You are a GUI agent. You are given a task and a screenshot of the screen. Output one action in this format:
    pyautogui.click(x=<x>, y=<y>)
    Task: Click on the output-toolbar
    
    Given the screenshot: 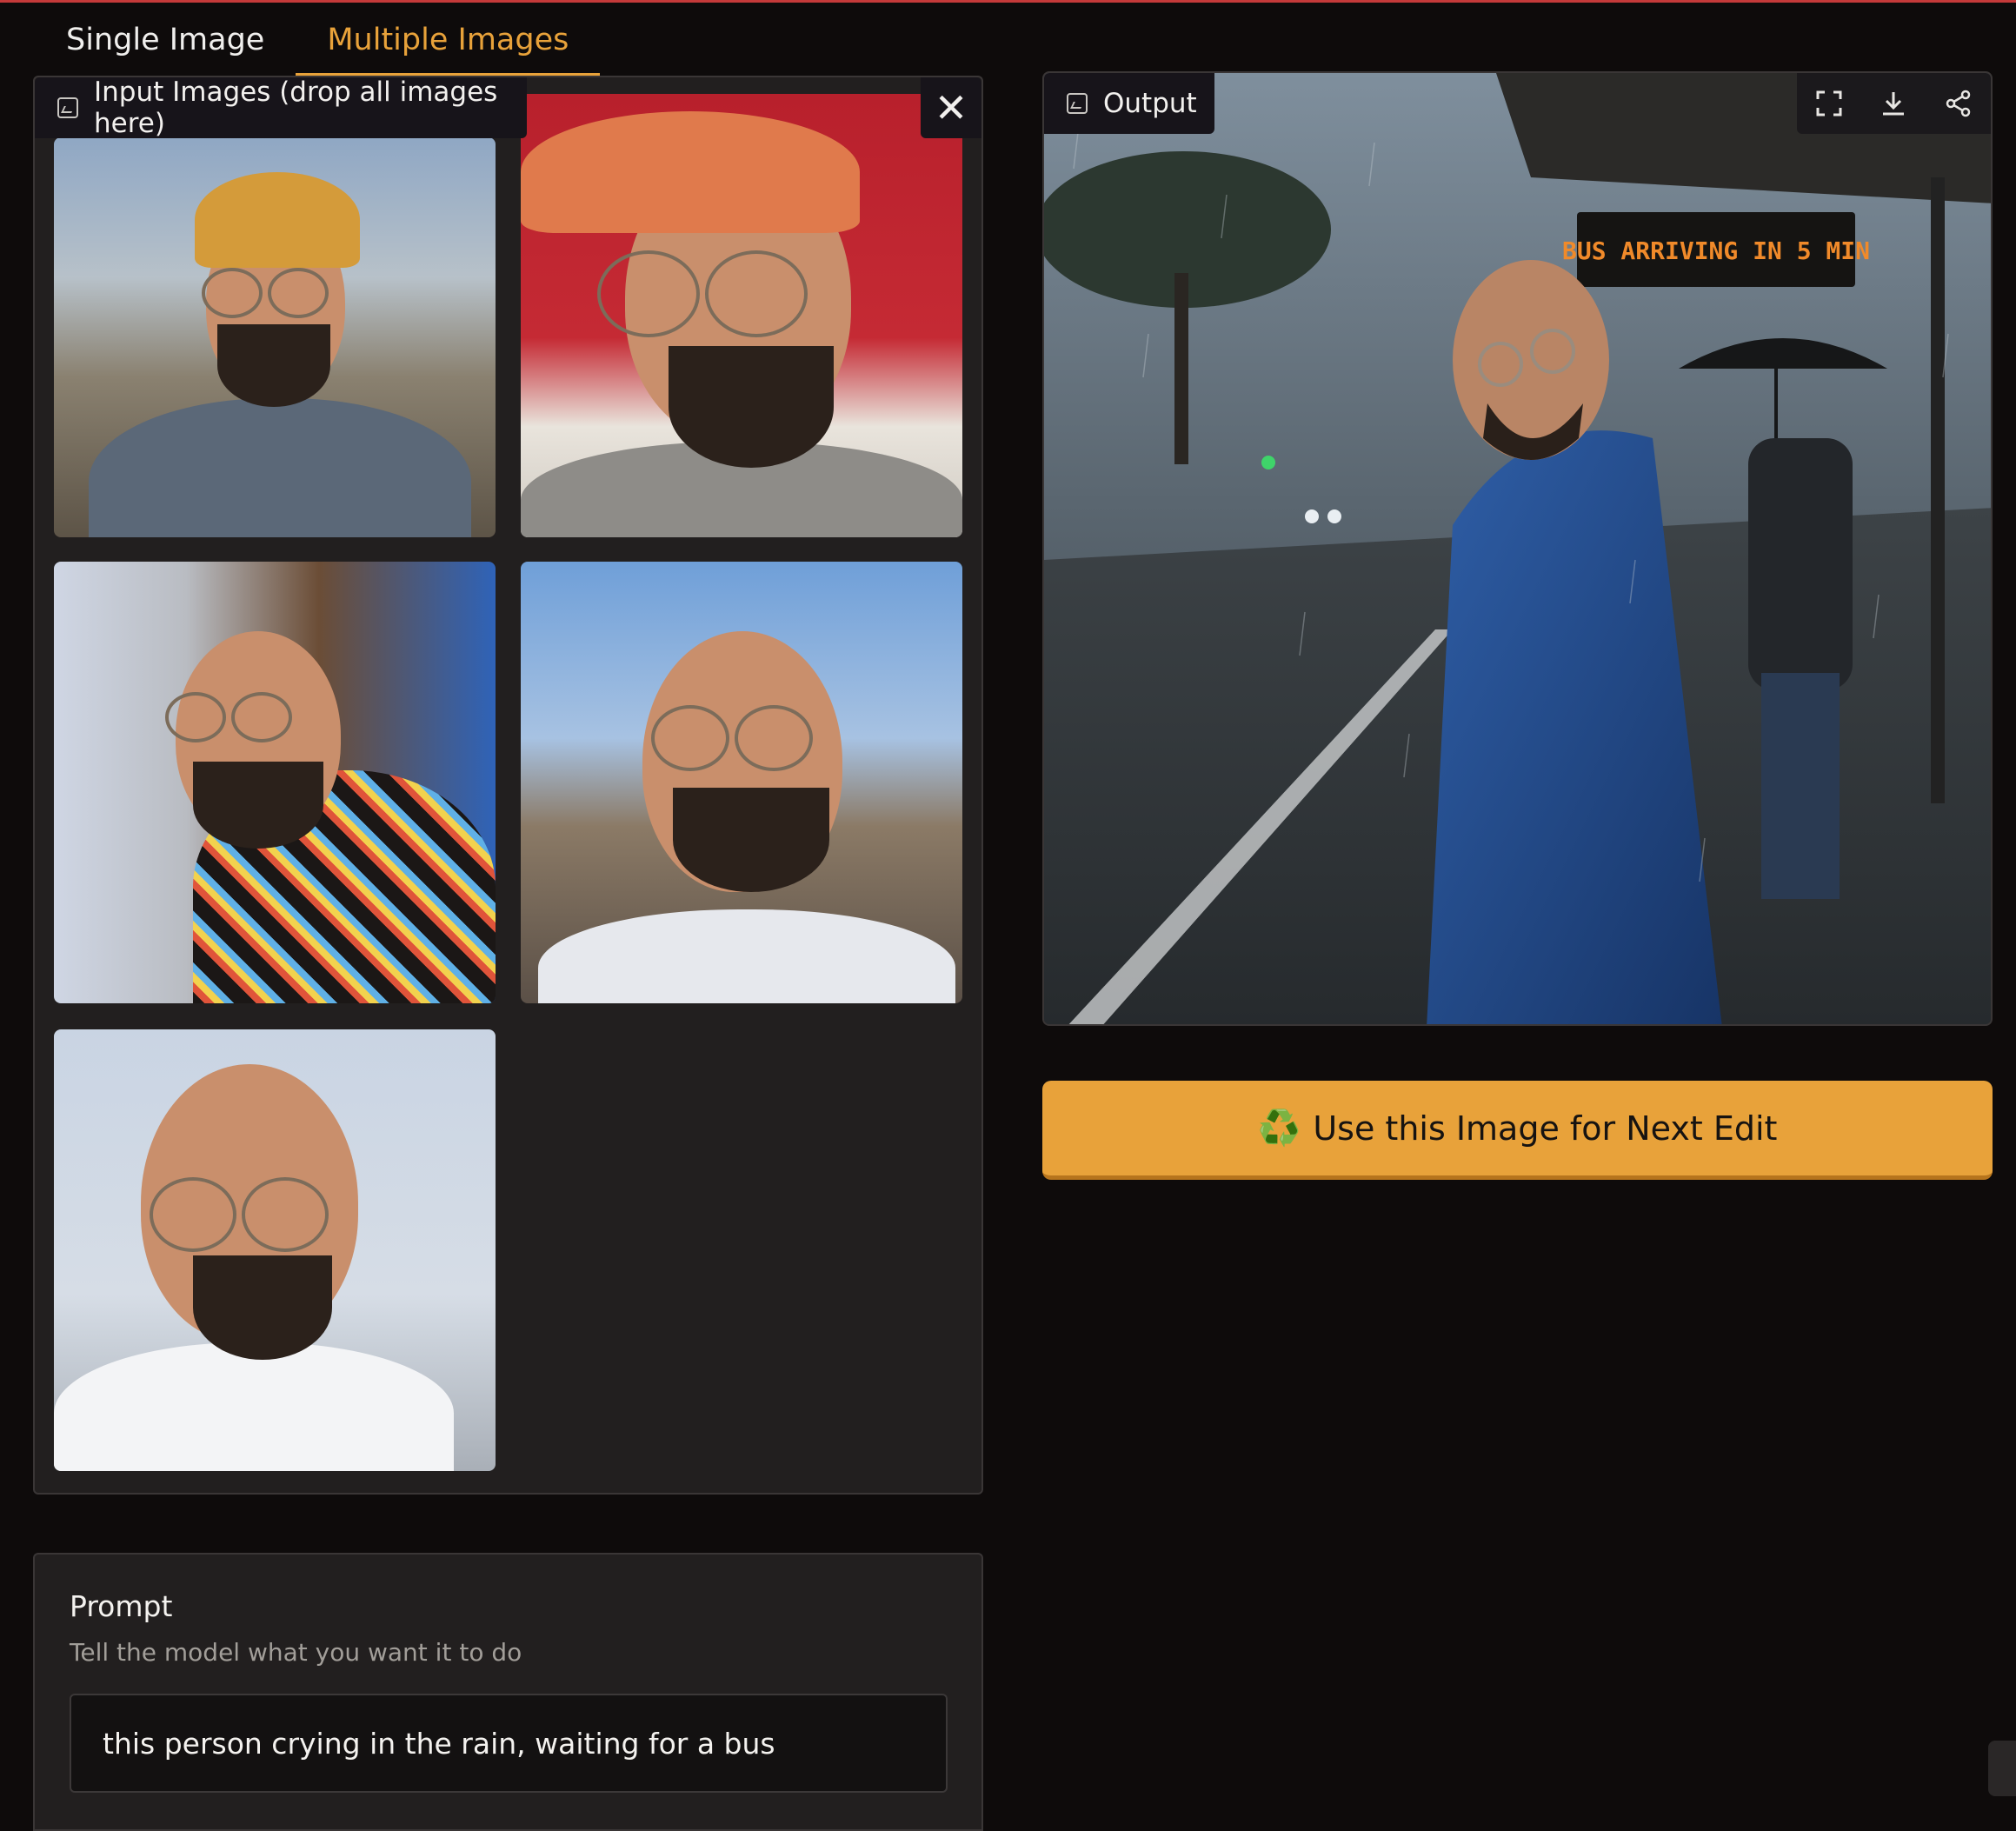 What is the action you would take?
    pyautogui.click(x=1894, y=103)
    